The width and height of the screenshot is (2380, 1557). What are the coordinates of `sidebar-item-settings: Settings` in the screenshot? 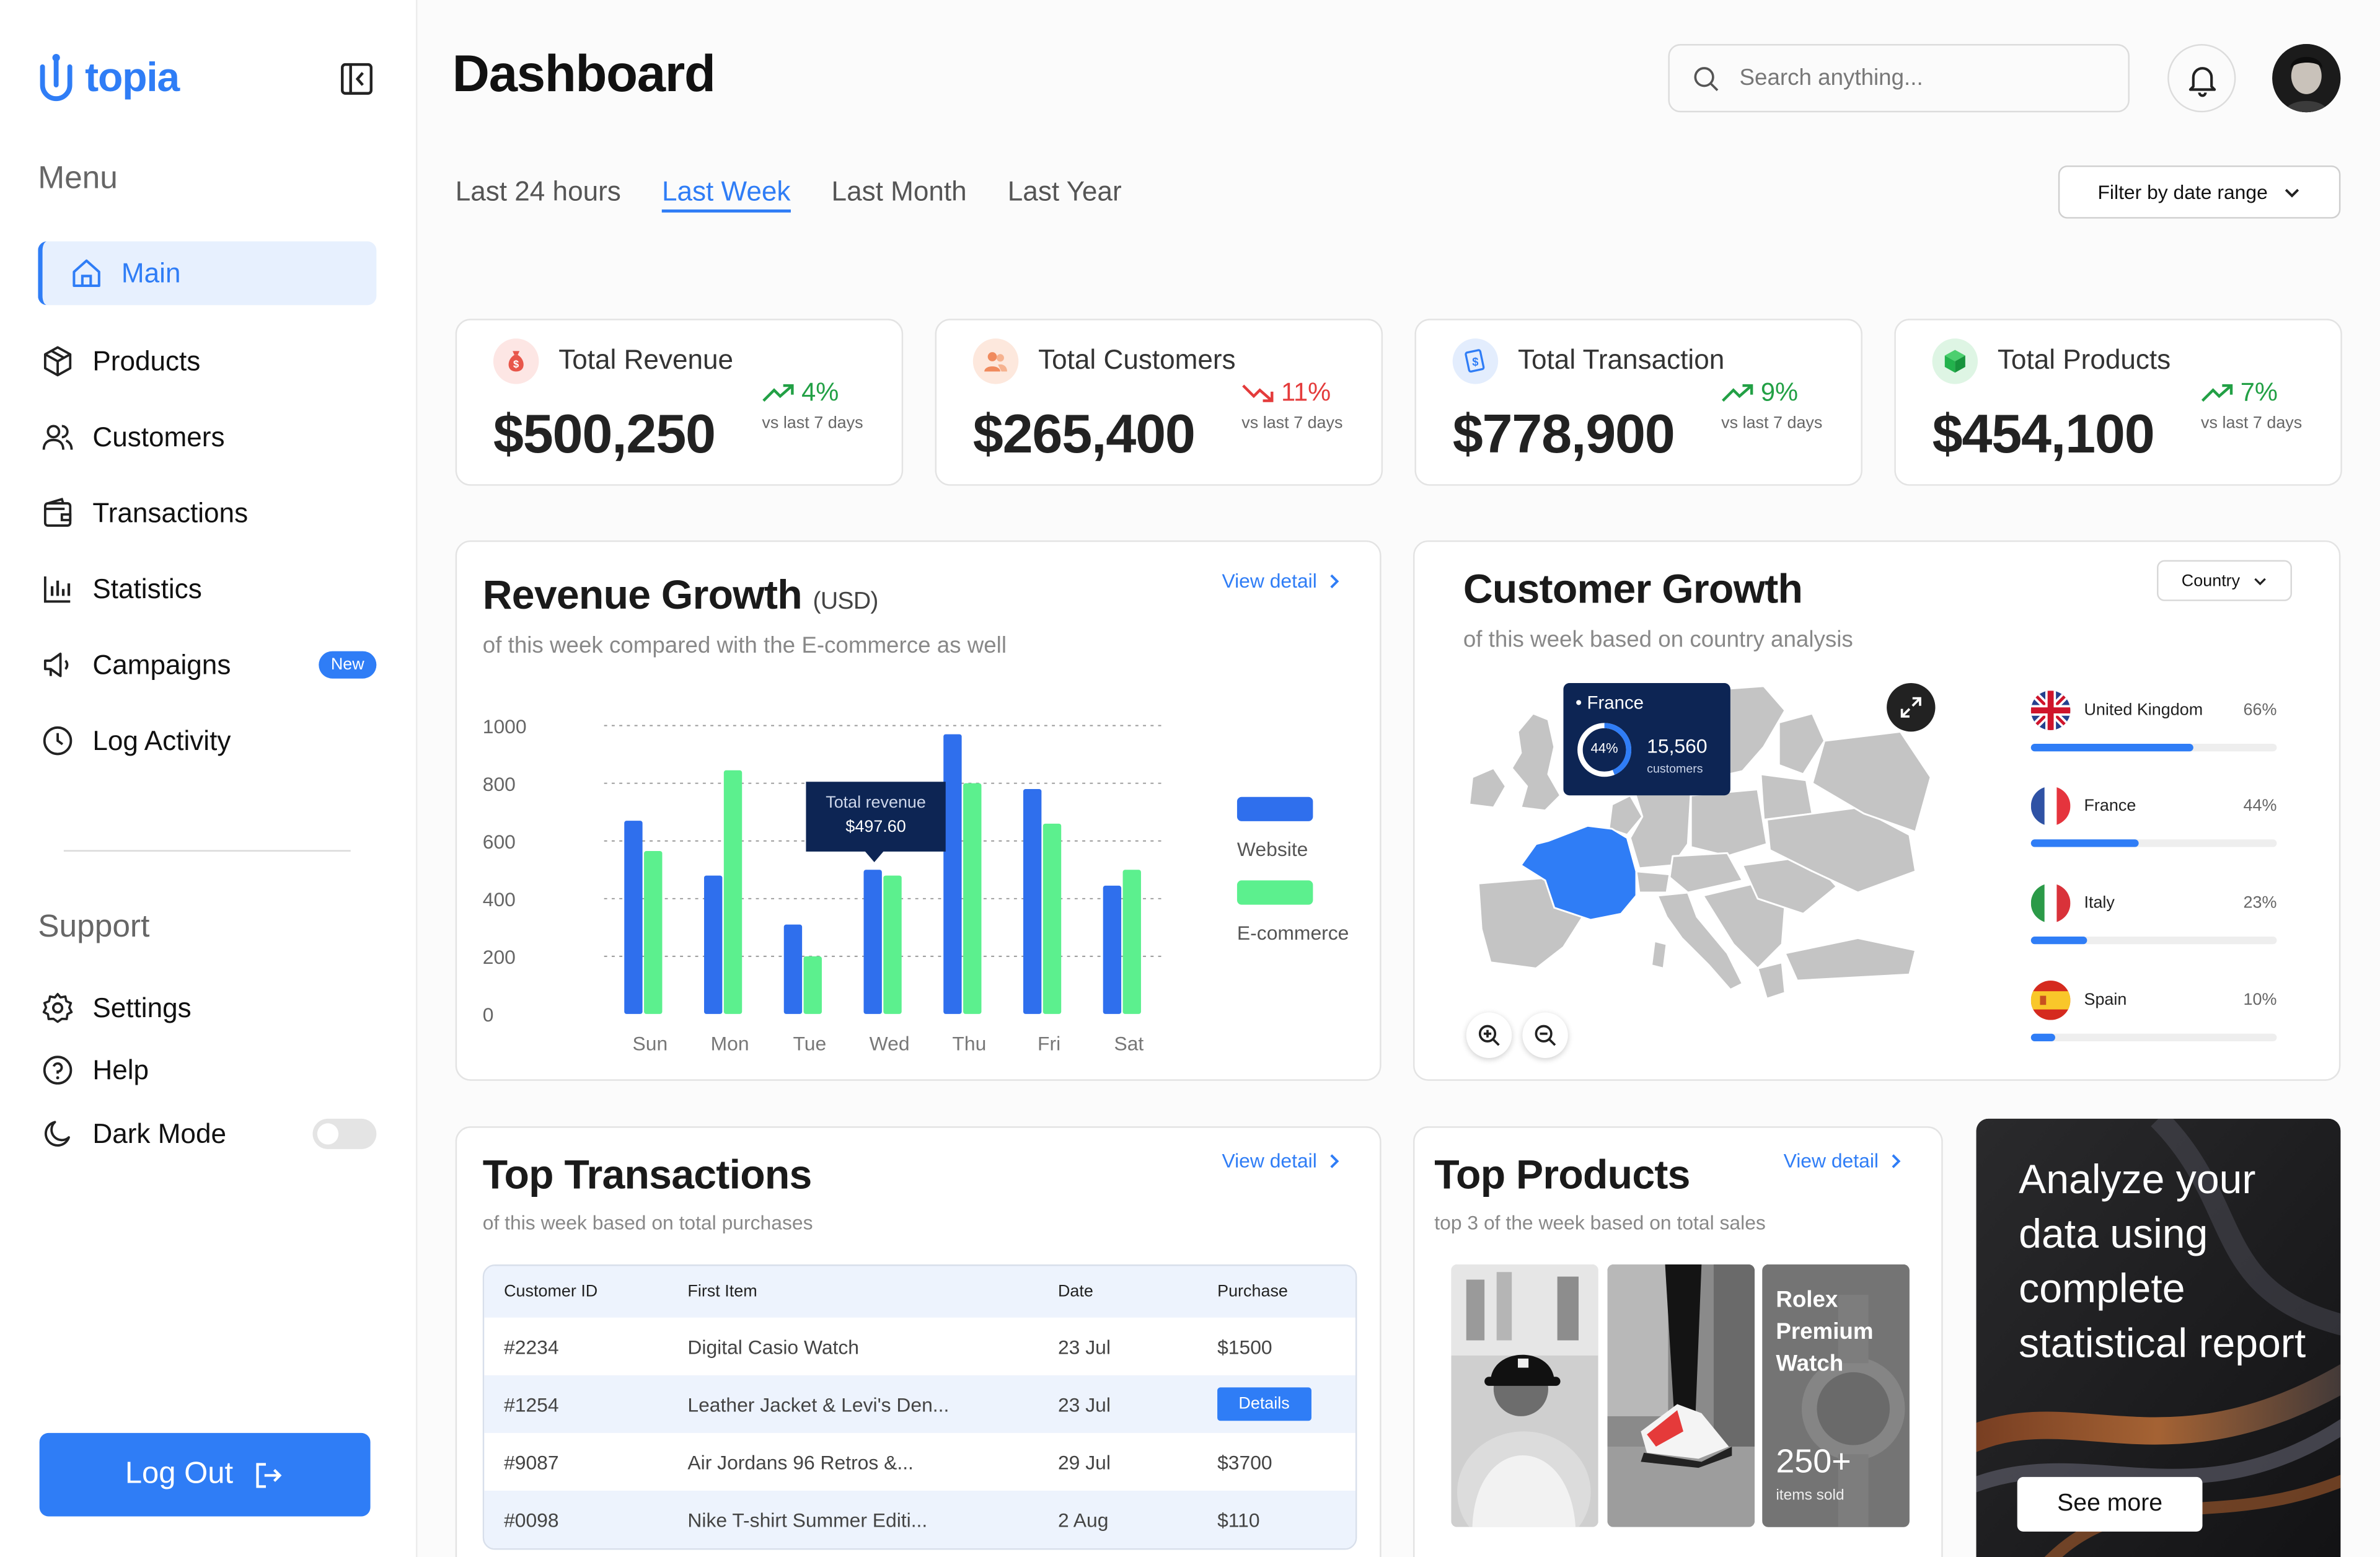 It's located at (207, 1008).